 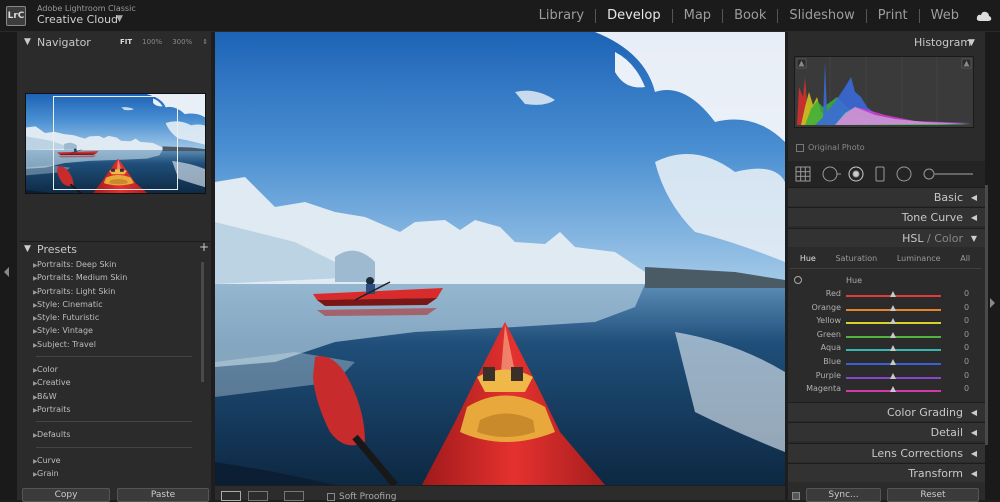 I want to click on preset-item: ▶Grain, so click(x=114, y=473).